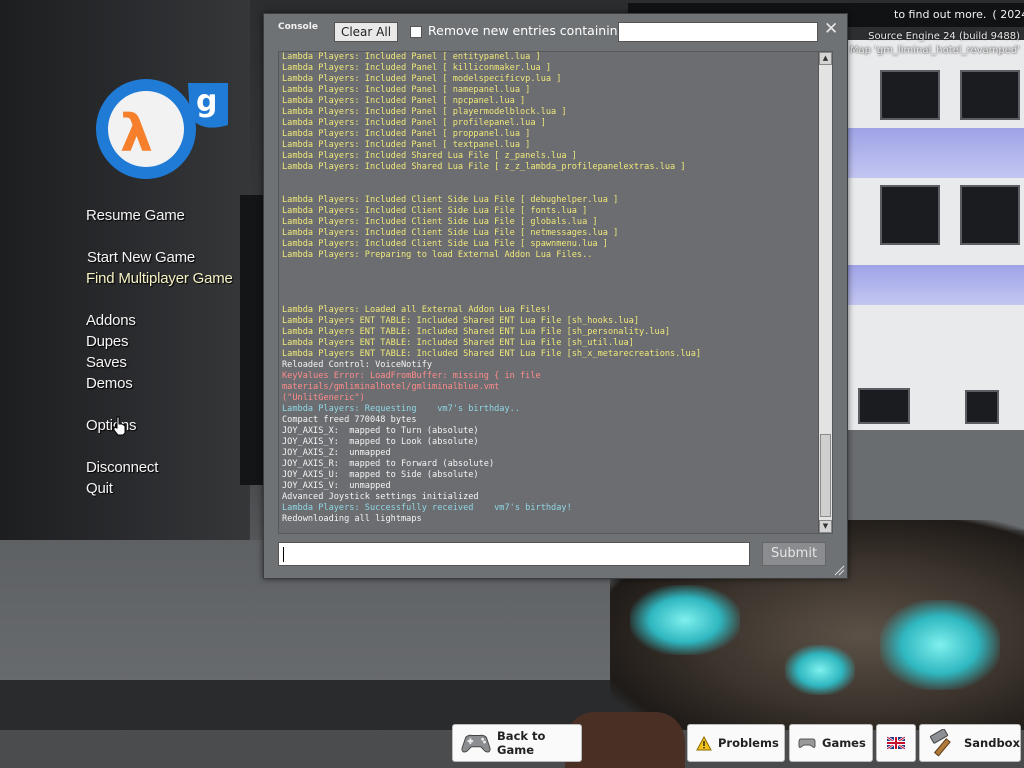 The width and height of the screenshot is (1024, 768). Describe the element at coordinates (940, 743) in the screenshot. I see `hammer-icon` at that location.